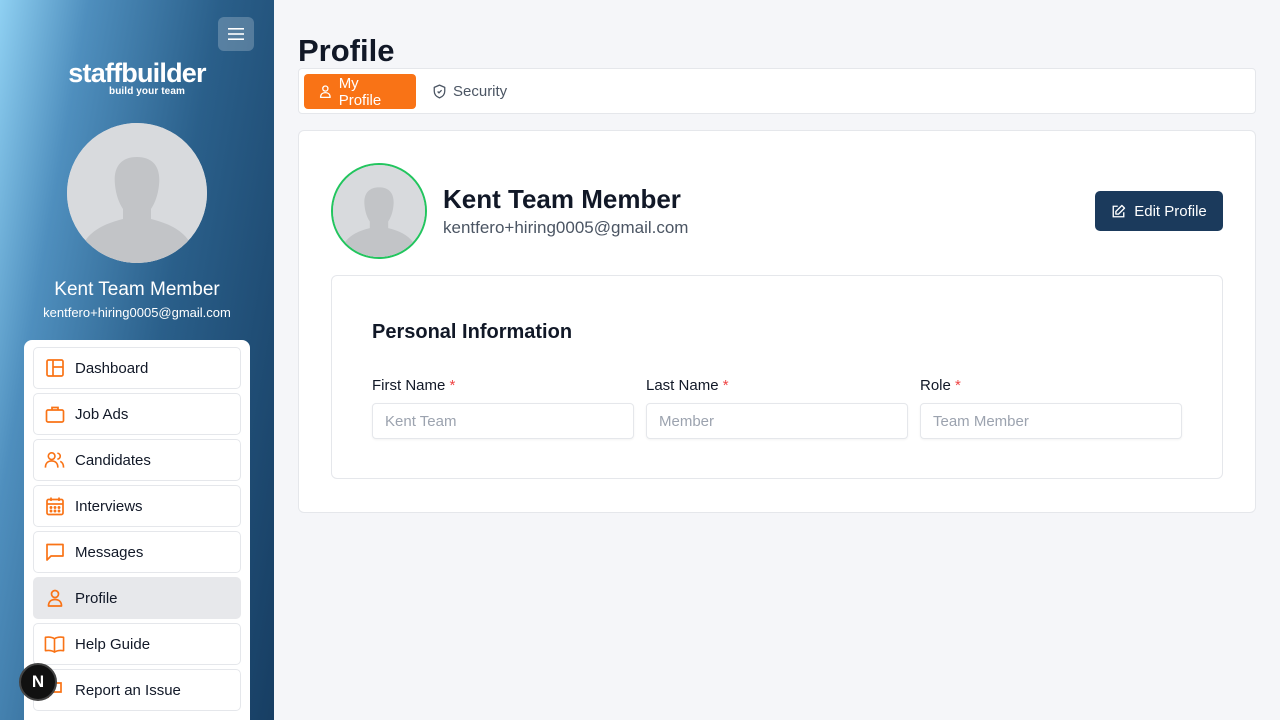 Image resolution: width=1280 pixels, height=720 pixels. I want to click on sidebar-item-candidates: Candidates, so click(137, 460).